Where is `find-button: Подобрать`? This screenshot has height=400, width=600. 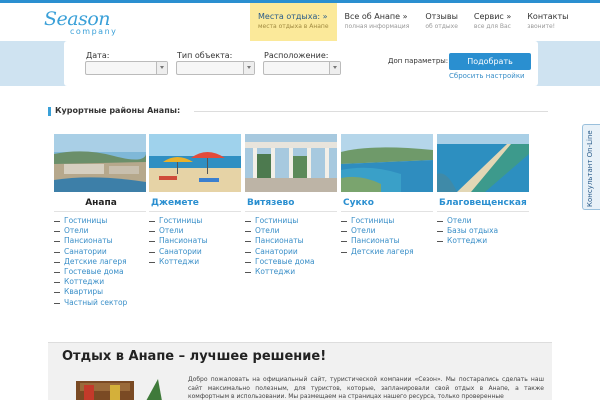 find-button: Подобрать is located at coordinates (490, 61).